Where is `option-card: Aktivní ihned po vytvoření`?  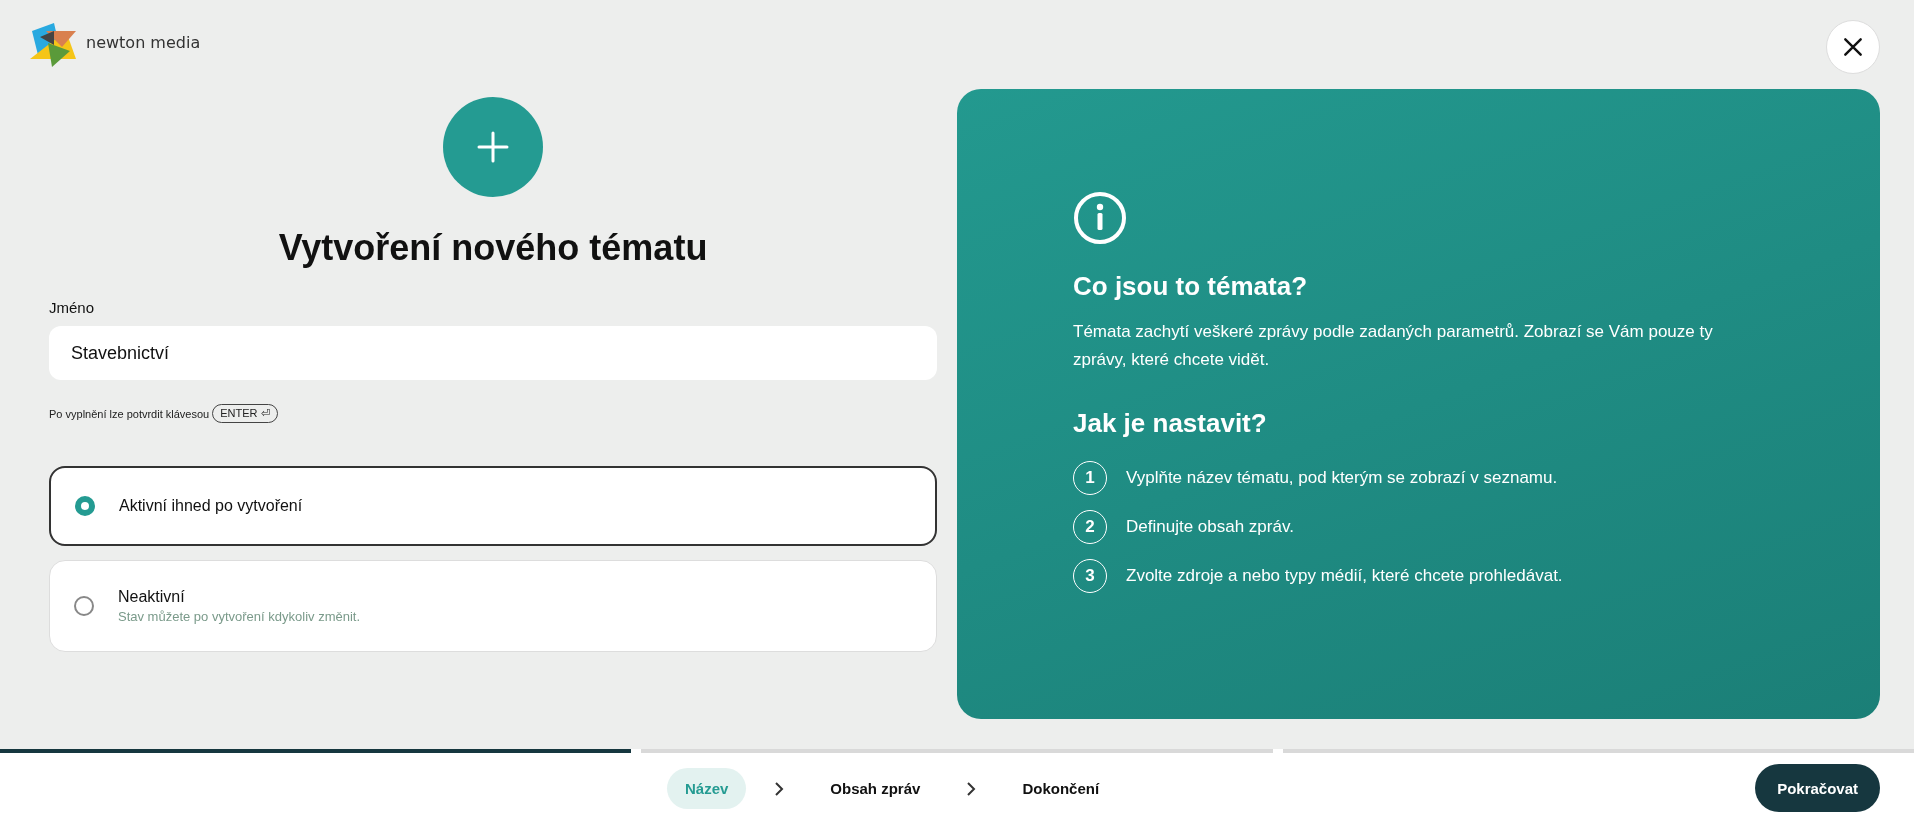 option-card: Aktivní ihned po vytvoření is located at coordinates (493, 506).